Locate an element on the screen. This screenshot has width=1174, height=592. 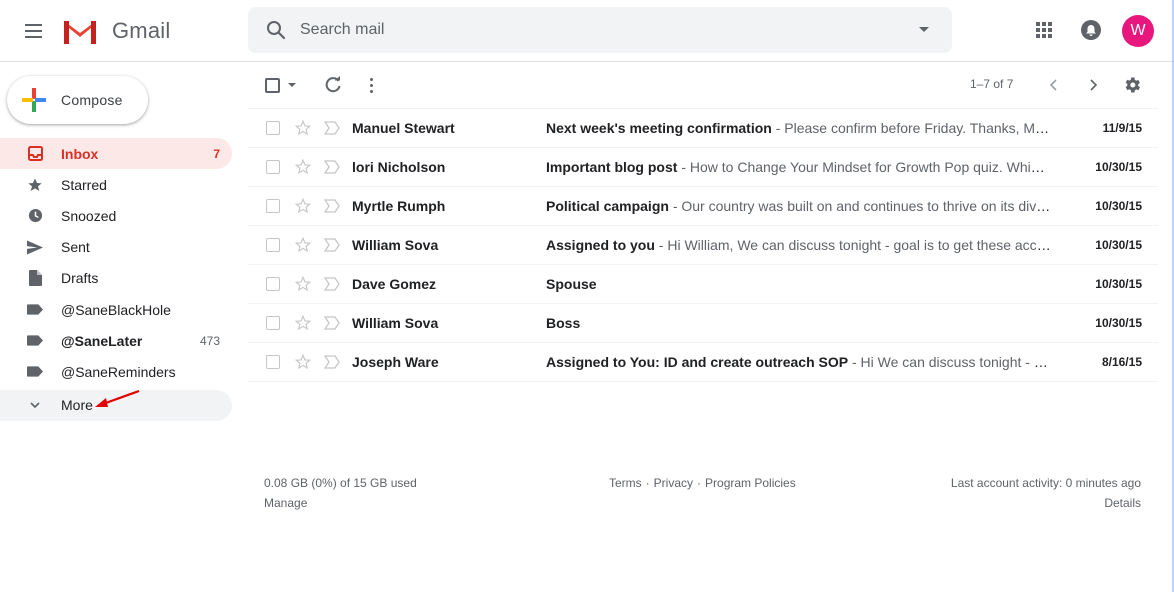
manage-storage-link: Manage is located at coordinates (285, 503).